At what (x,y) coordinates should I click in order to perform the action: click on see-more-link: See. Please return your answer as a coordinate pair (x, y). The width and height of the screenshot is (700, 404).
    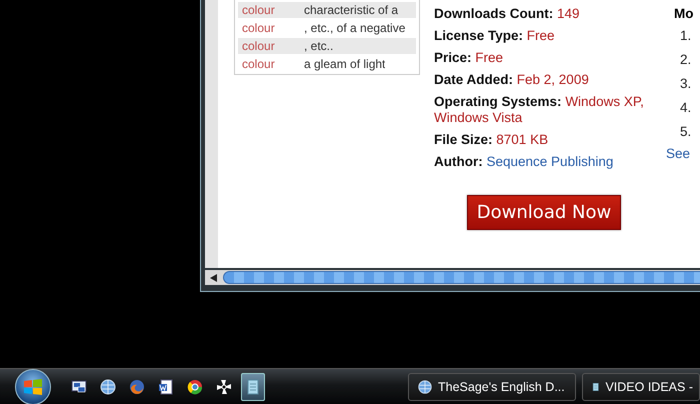
    Looking at the image, I should click on (680, 153).